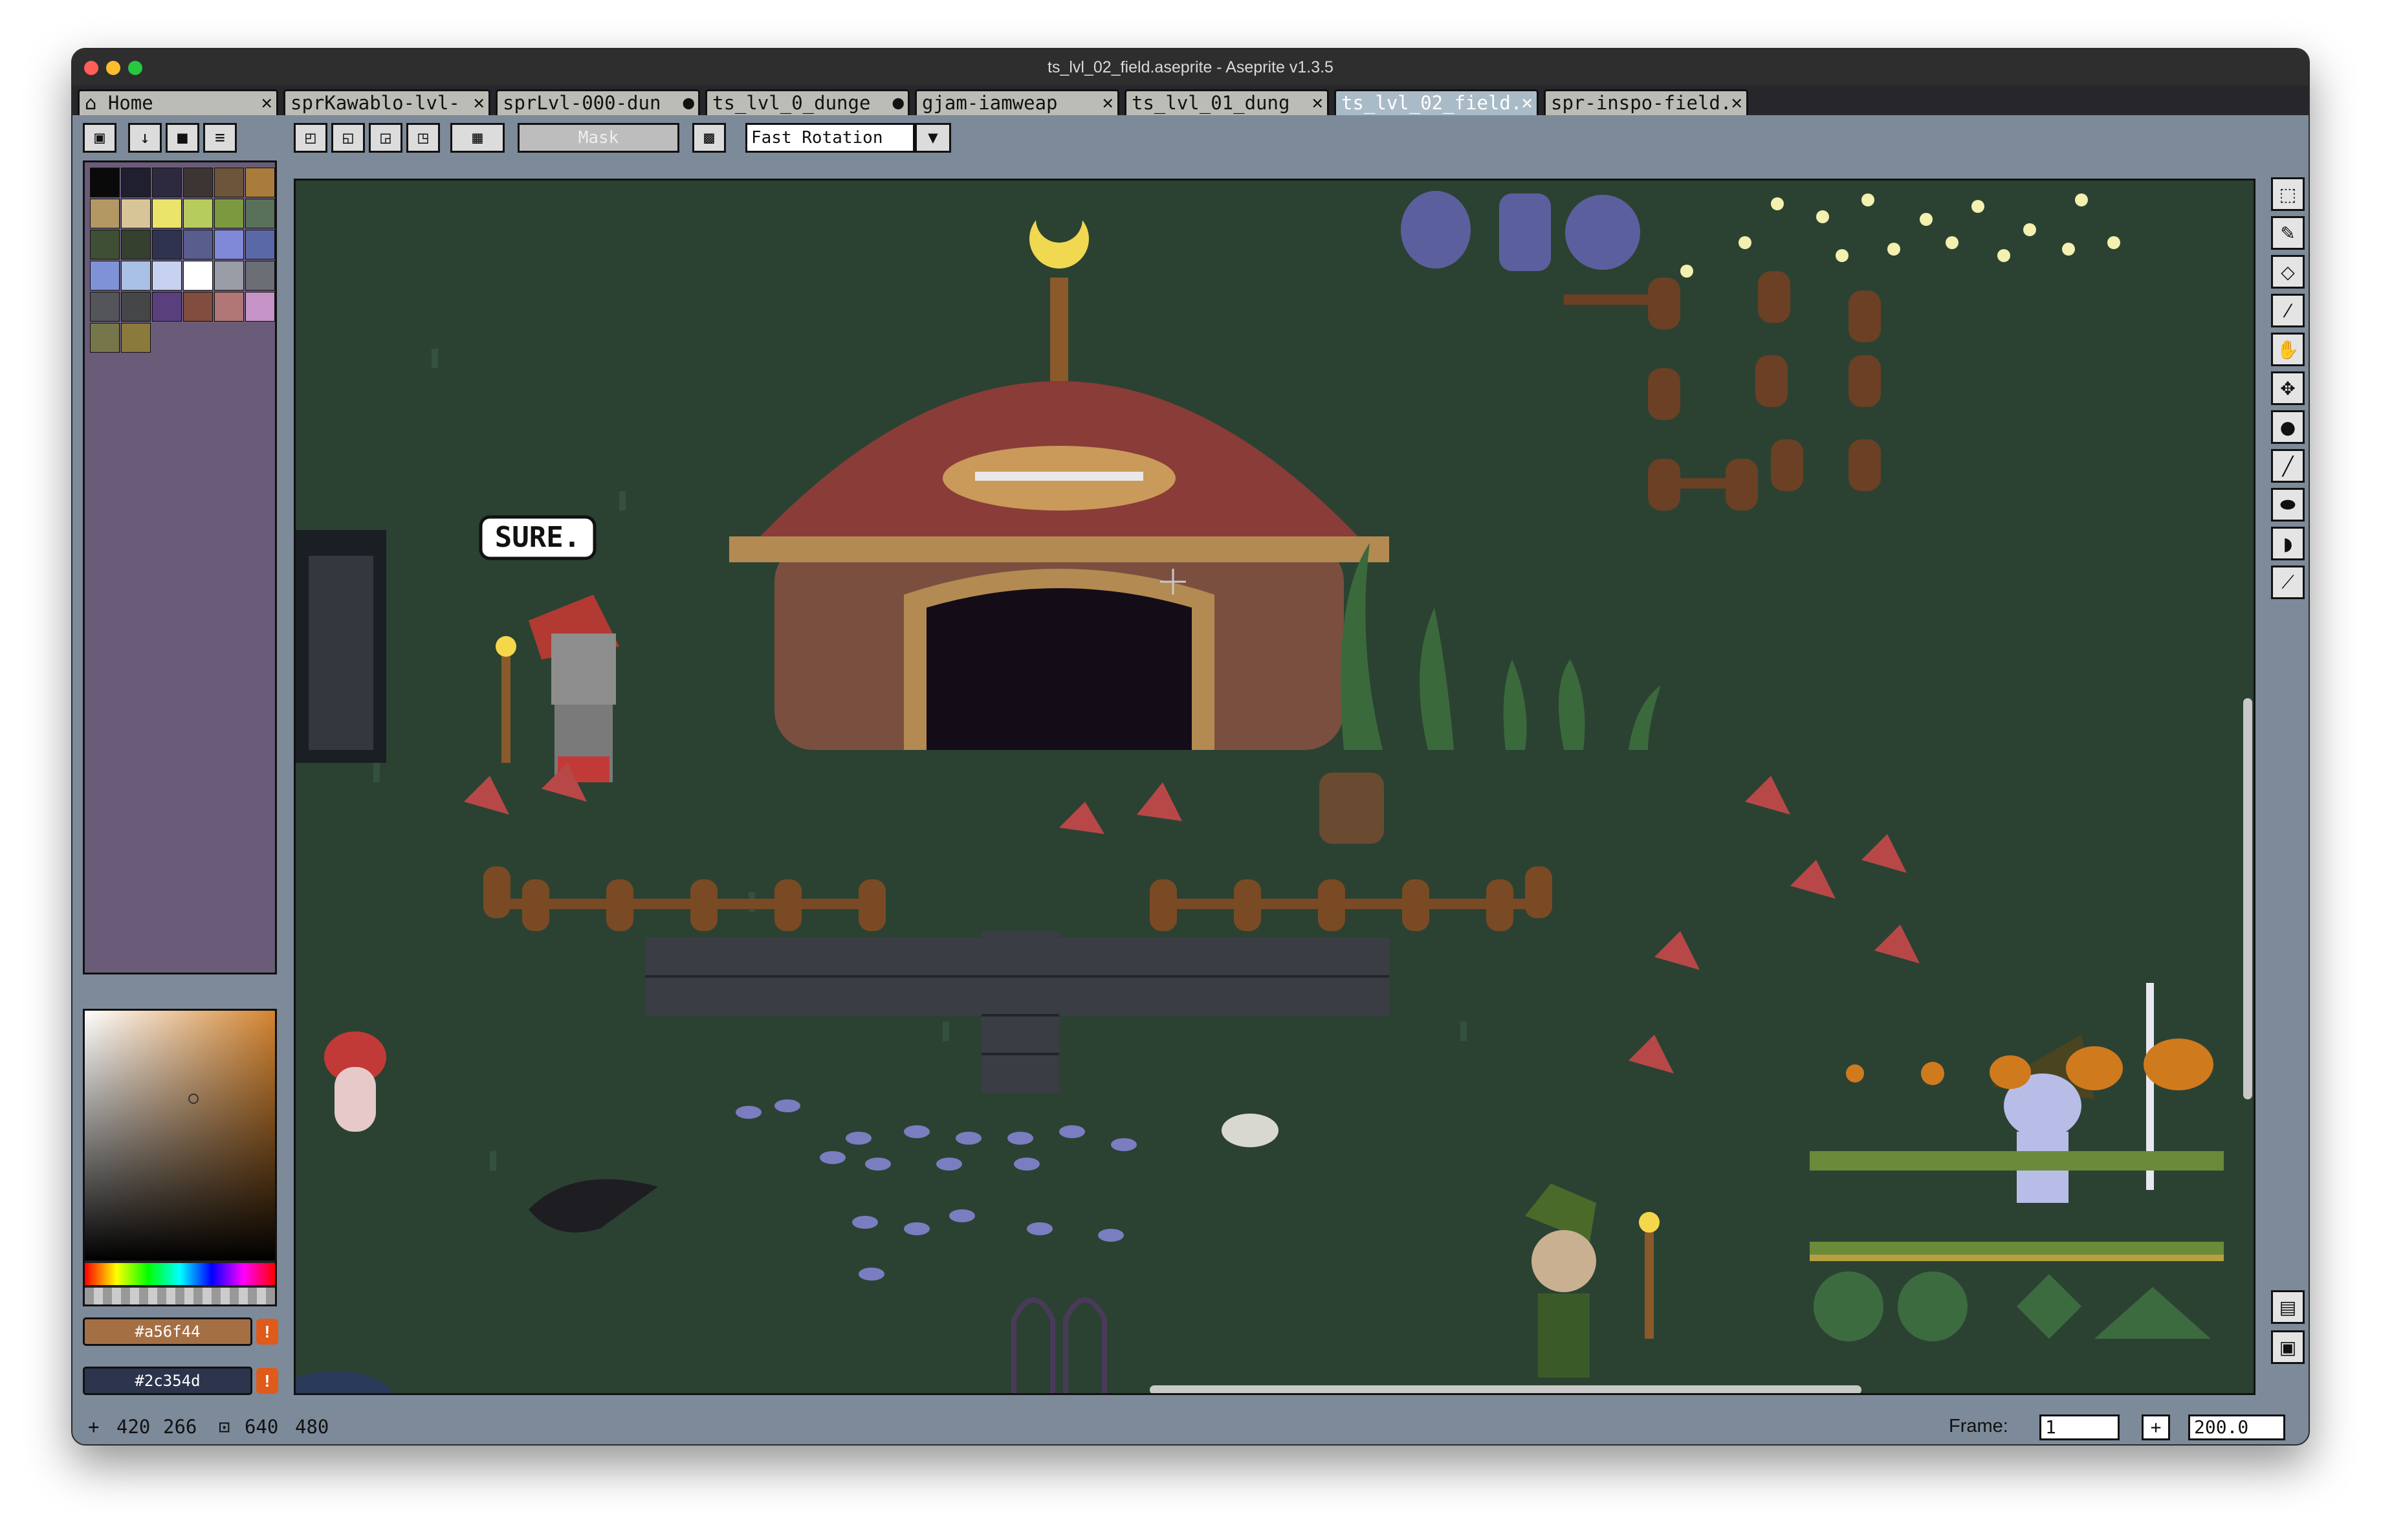 The image size is (2381, 1540). Describe the element at coordinates (1646, 102) in the screenshot. I see `tab-spr-inspo: spr-inspo-field. ✕` at that location.